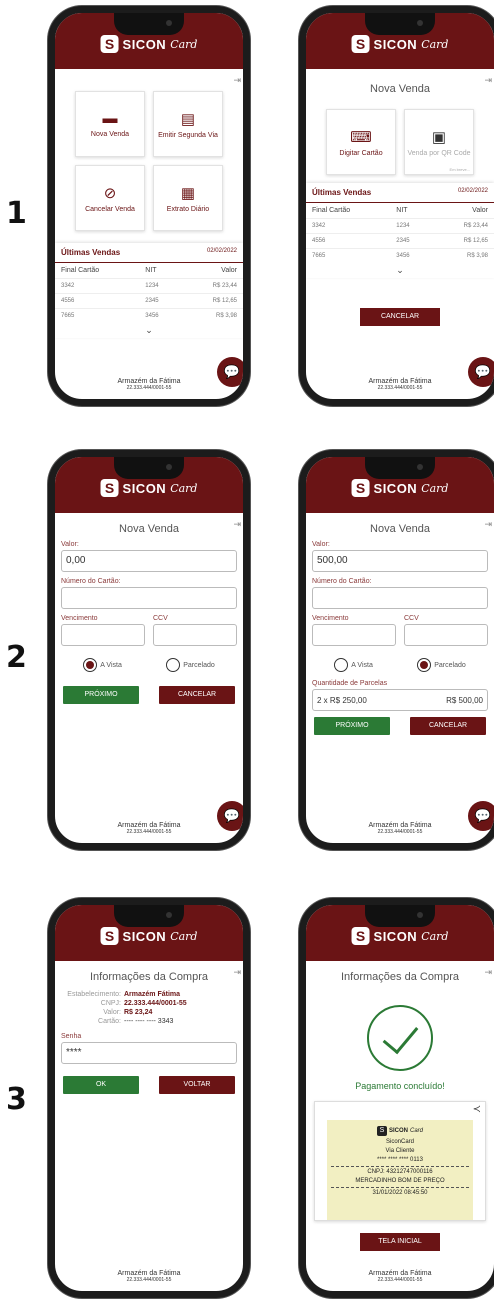 This screenshot has height=1308, width=494. Describe the element at coordinates (361, 153) in the screenshot. I see `digitar-label: Digitar Cartão` at that location.